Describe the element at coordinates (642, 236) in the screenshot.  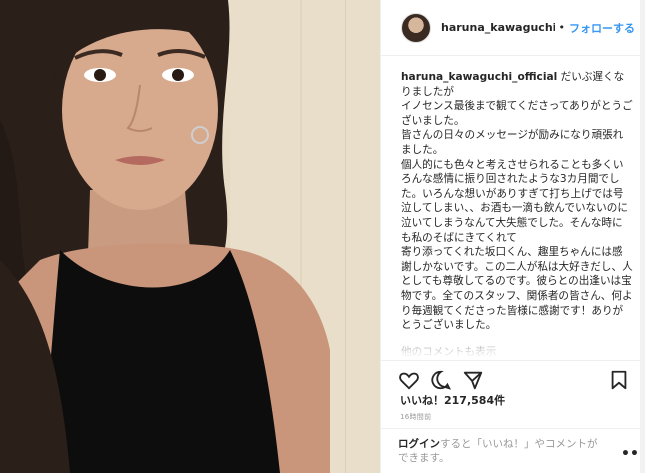
I see `scrollbar` at that location.